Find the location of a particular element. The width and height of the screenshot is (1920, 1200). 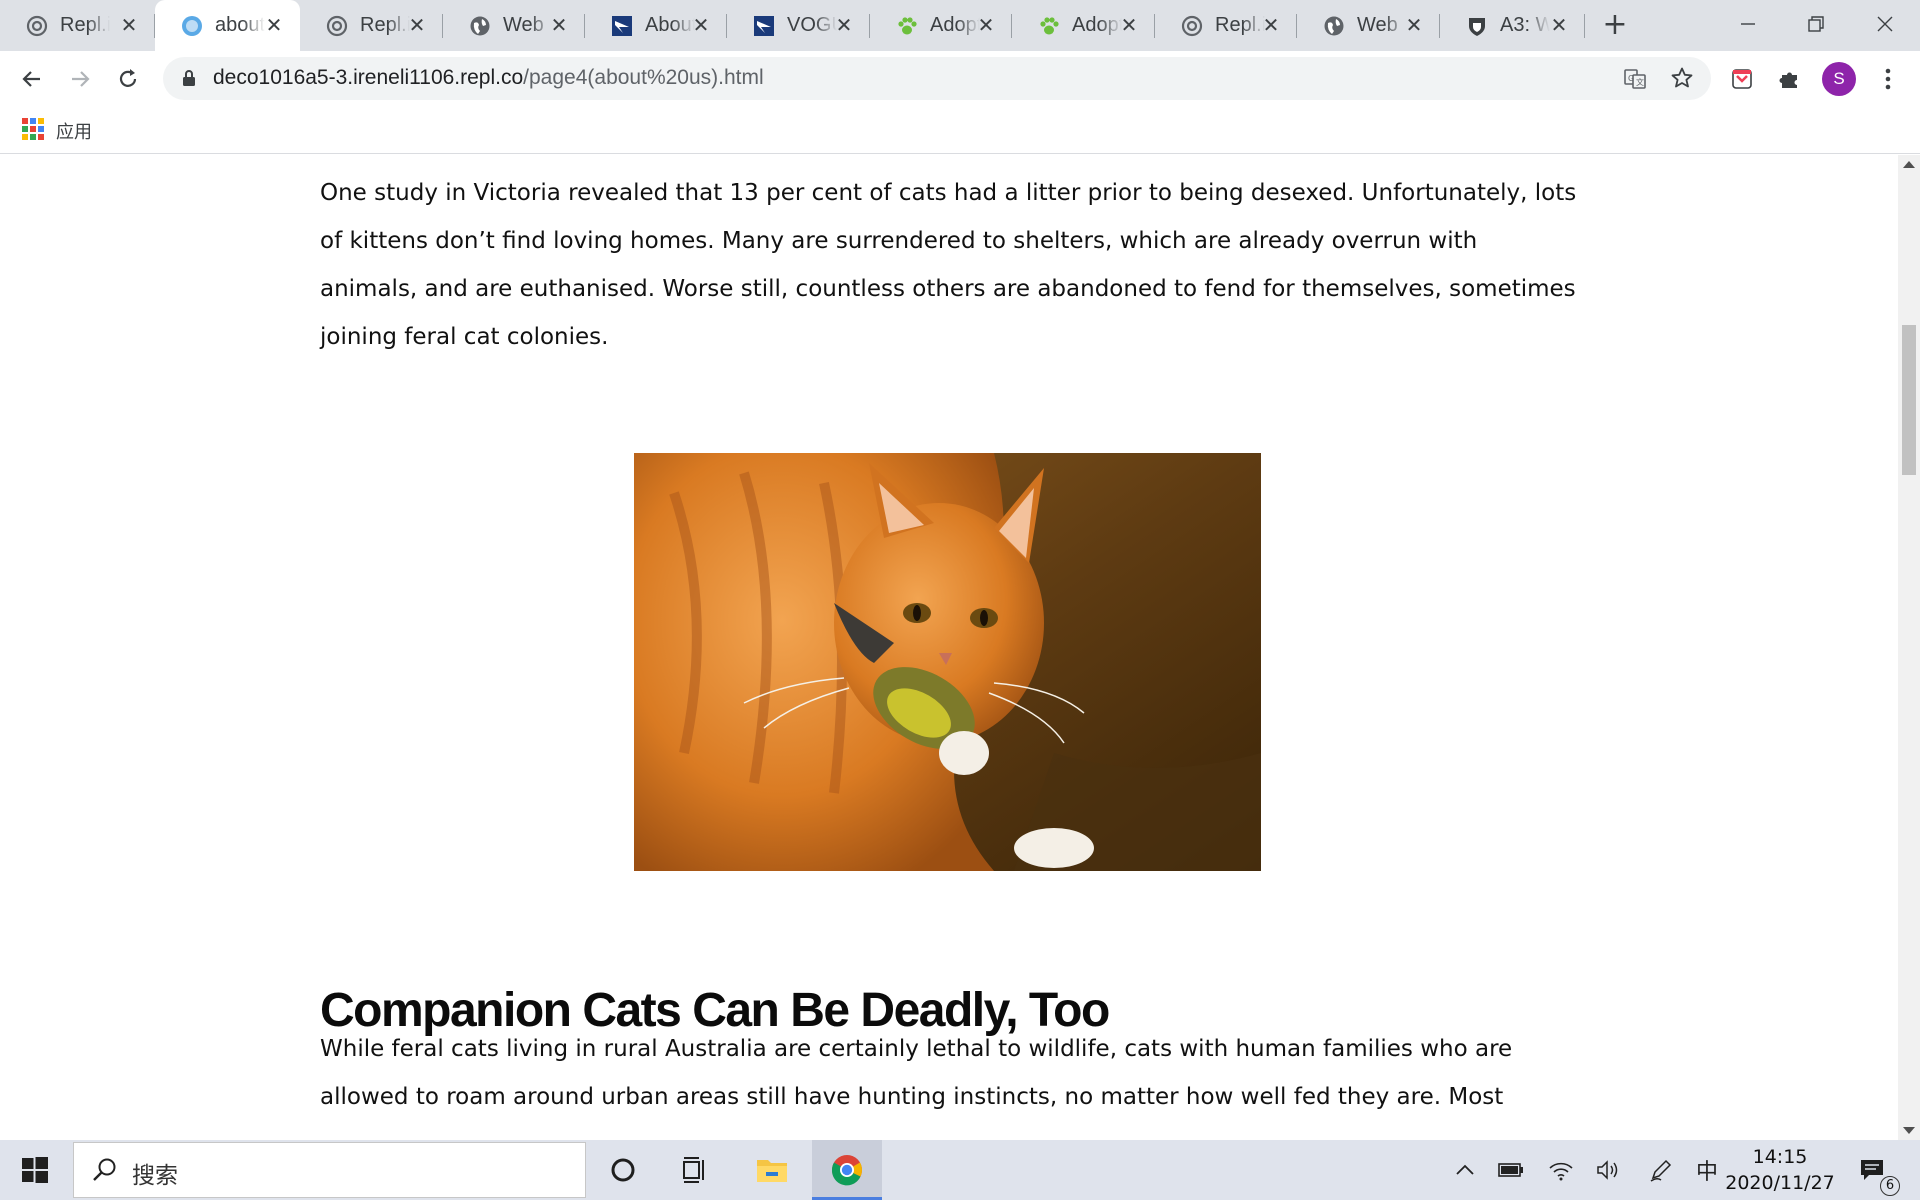

page-scrollbar is located at coordinates (1909, 647).